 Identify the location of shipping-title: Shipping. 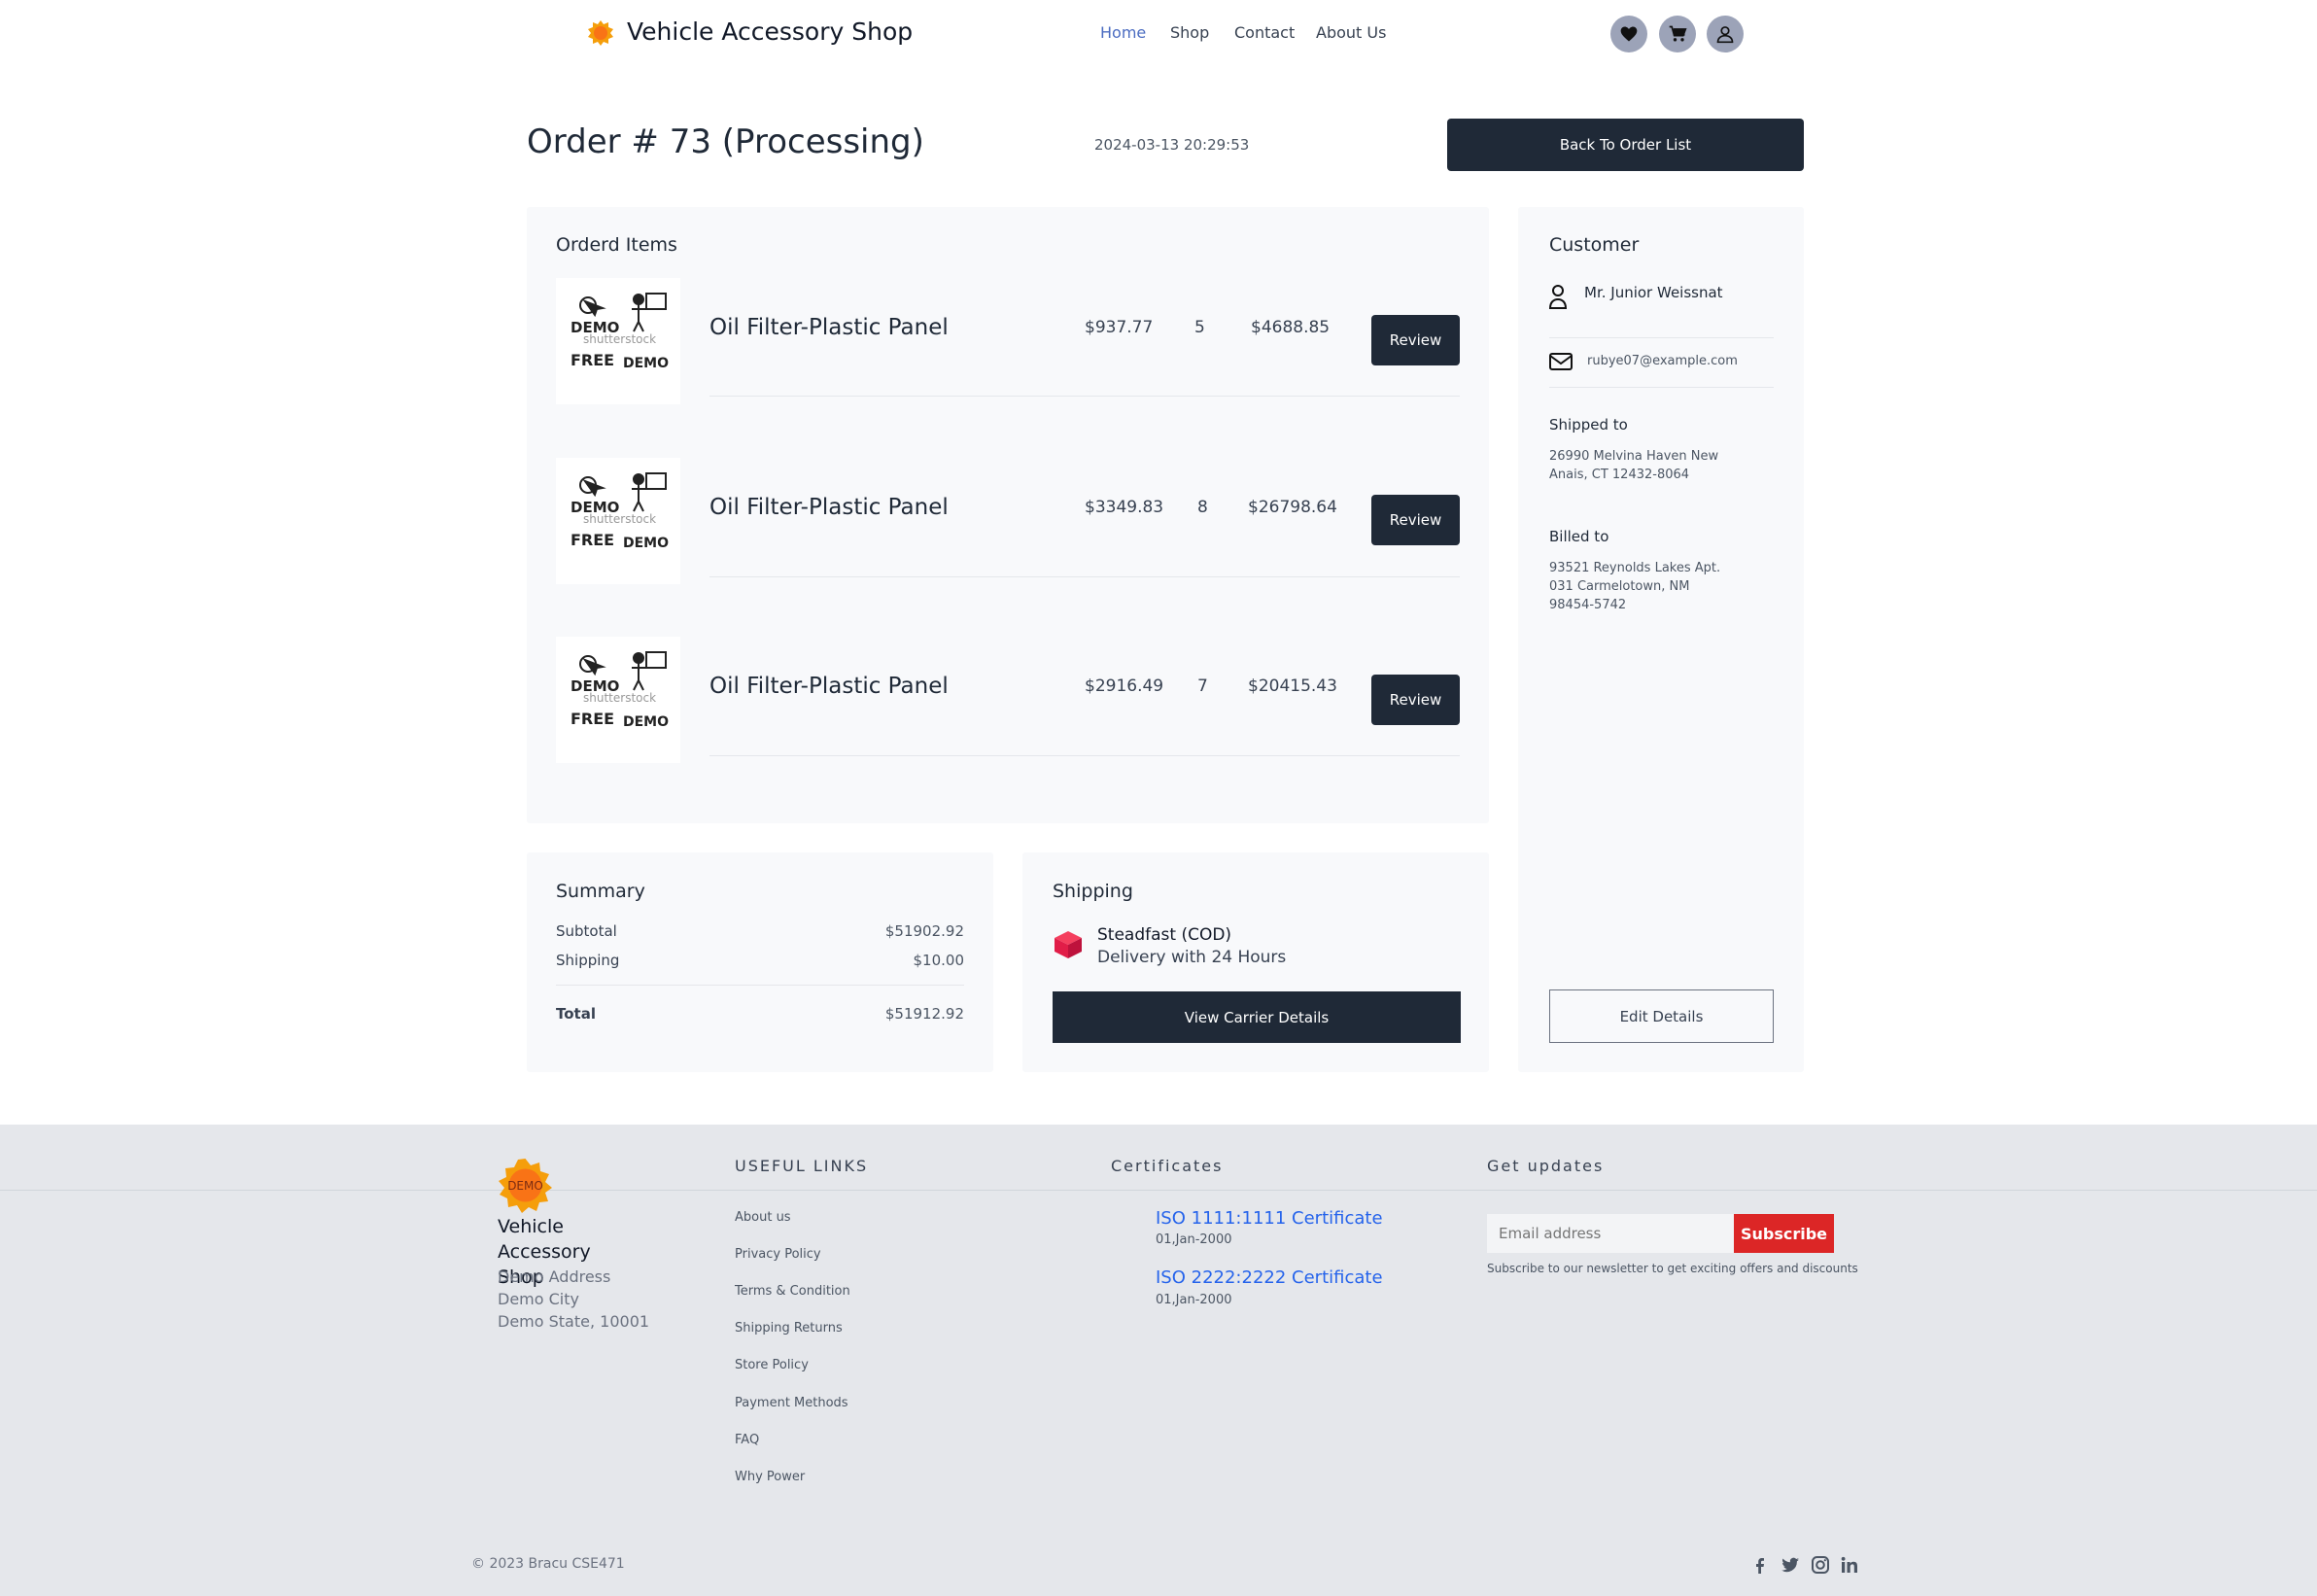
(1093, 891).